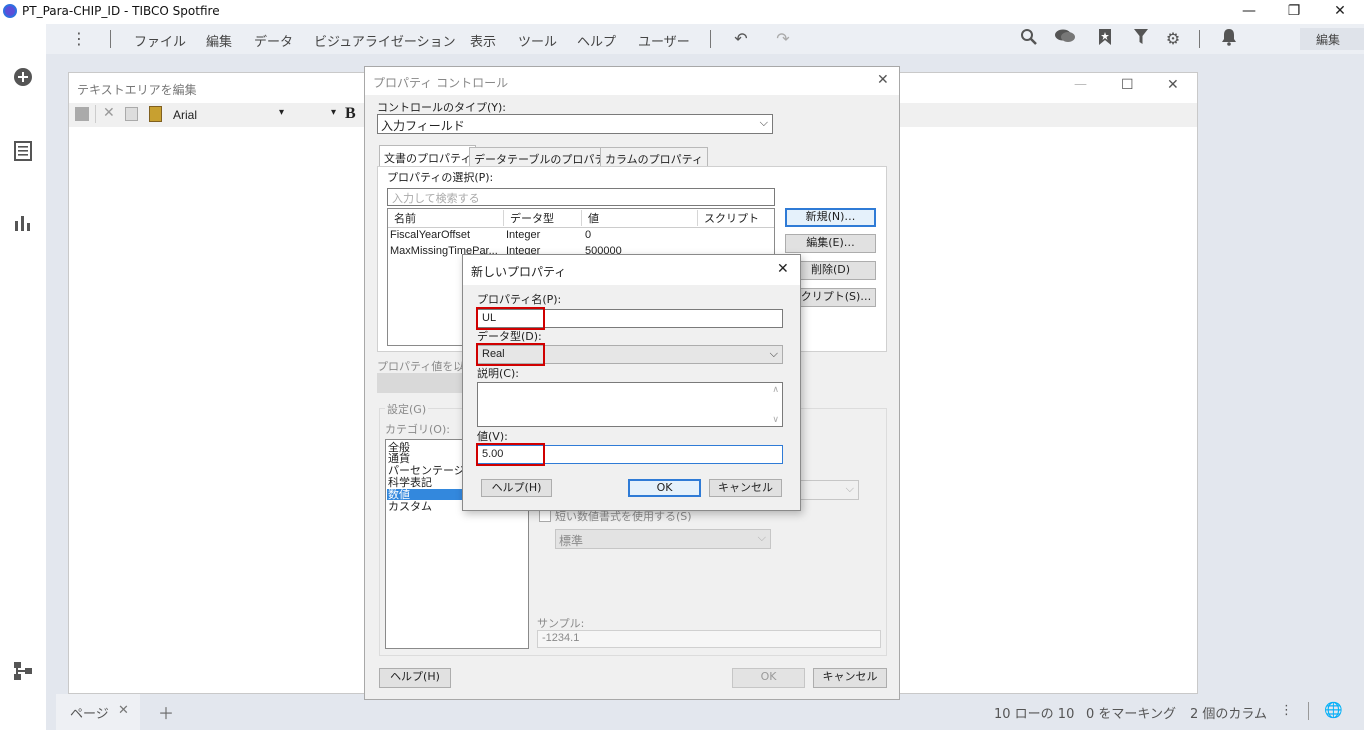  What do you see at coordinates (399, 458) in the screenshot?
I see `category-item: 通貨` at bounding box center [399, 458].